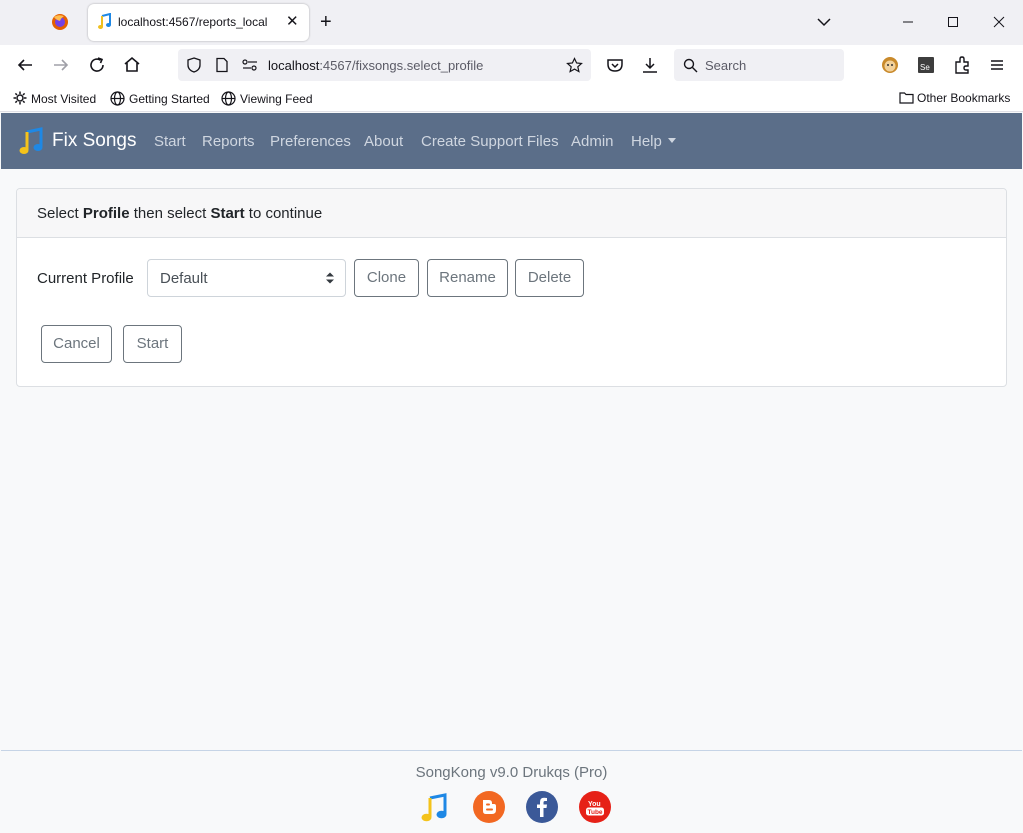  What do you see at coordinates (964, 98) in the screenshot?
I see `bookmark-label: Other Bookmarks` at bounding box center [964, 98].